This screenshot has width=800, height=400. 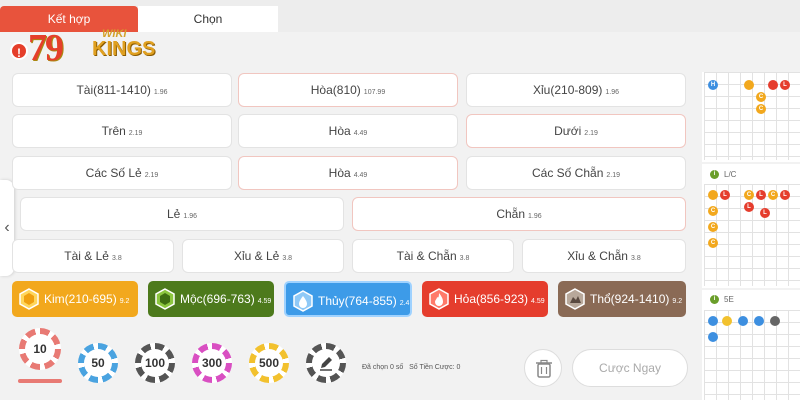 What do you see at coordinates (426, 256) in the screenshot?
I see `bet-label: Tài & Chẵn` at bounding box center [426, 256].